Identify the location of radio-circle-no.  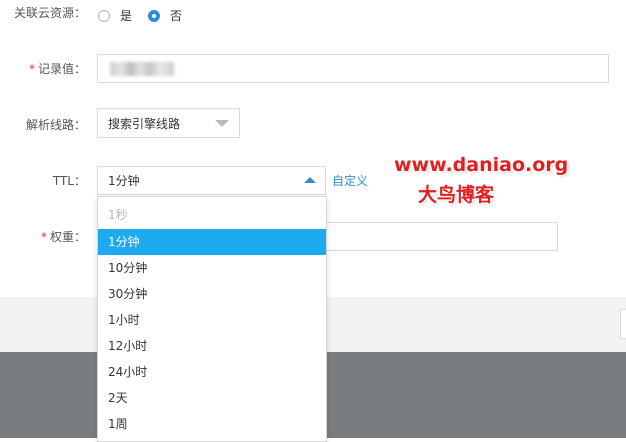
(154, 15).